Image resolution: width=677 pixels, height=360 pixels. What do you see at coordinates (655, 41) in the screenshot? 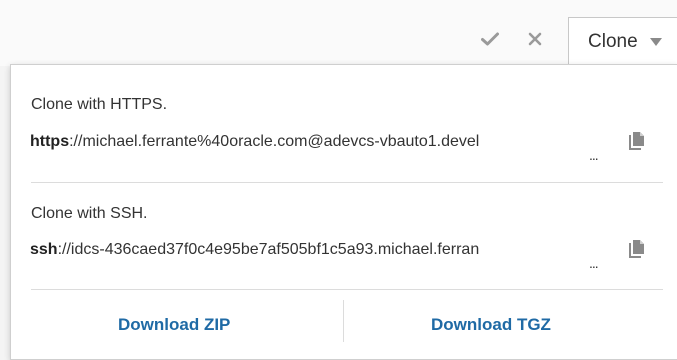
I see `caret-down-icon` at bounding box center [655, 41].